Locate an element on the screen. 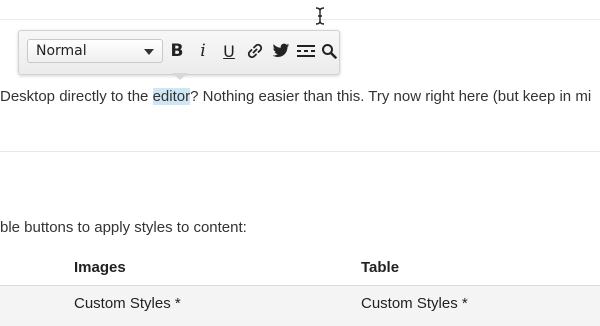 The width and height of the screenshot is (600, 326). bold-button: B is located at coordinates (177, 51).